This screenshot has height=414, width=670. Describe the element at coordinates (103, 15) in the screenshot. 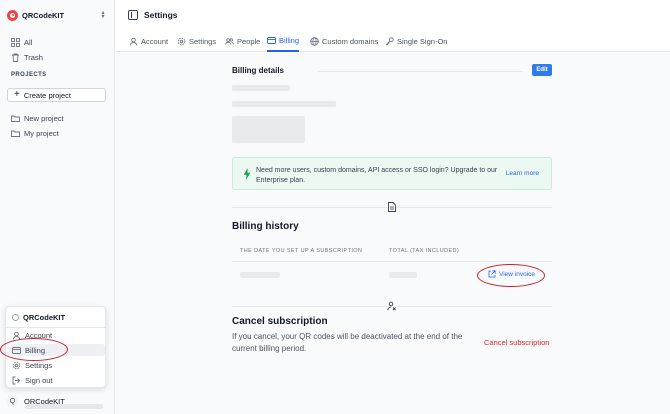

I see `chevron-up-down-icon: ▴ ▾` at that location.